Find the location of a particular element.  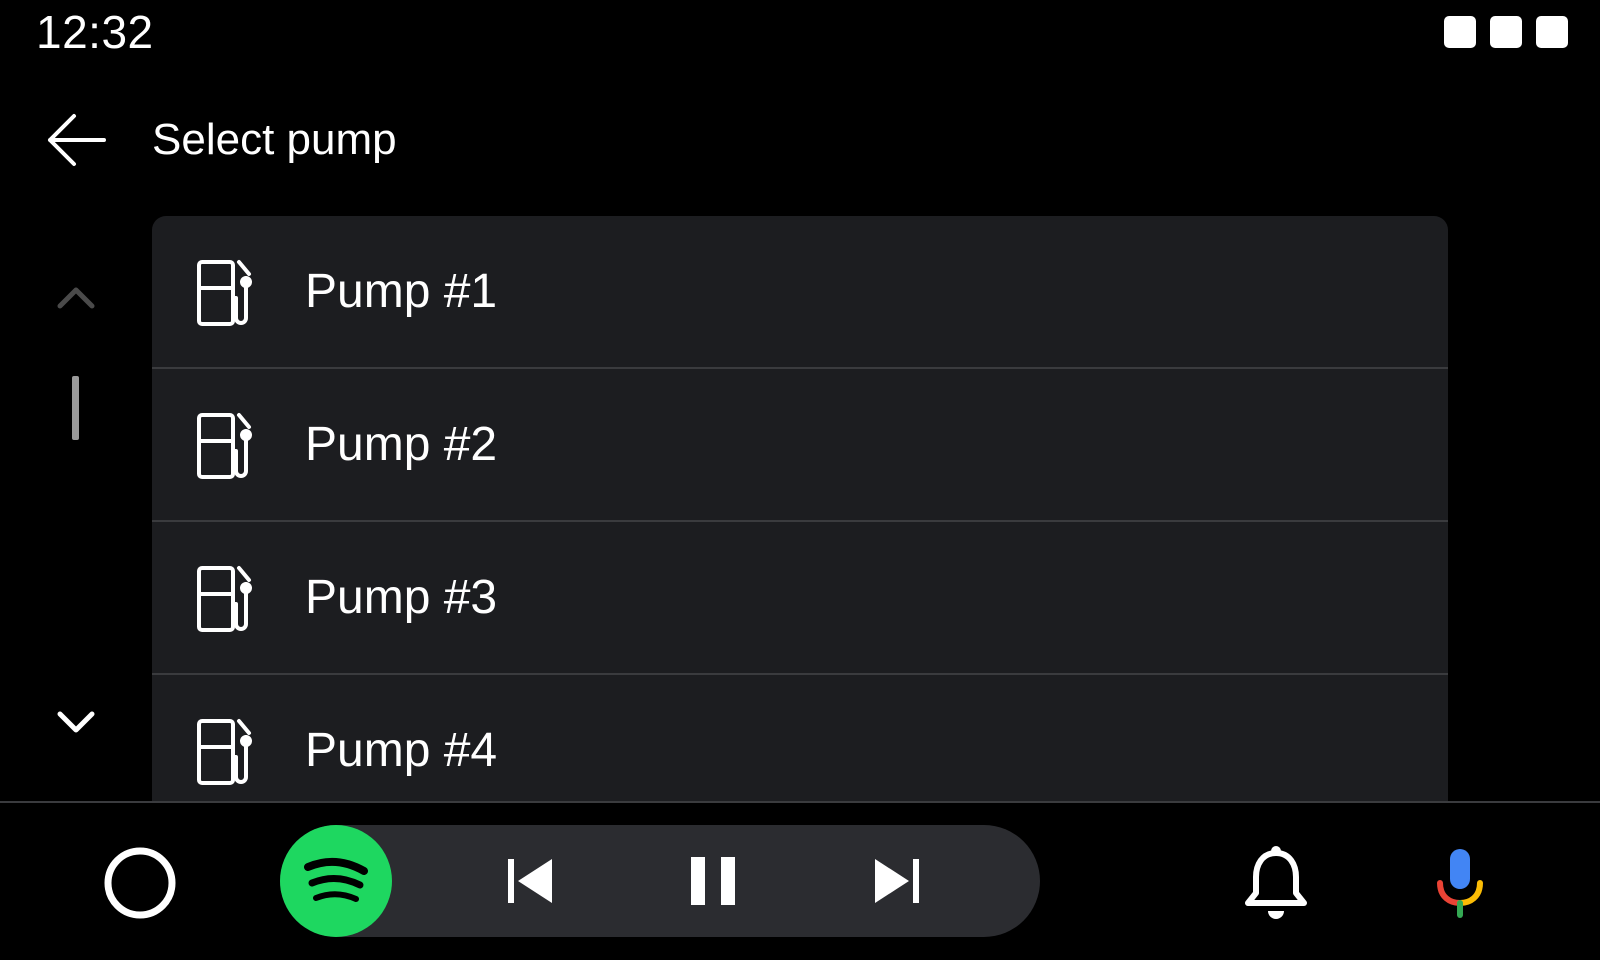

media-app-button is located at coordinates (336, 881).